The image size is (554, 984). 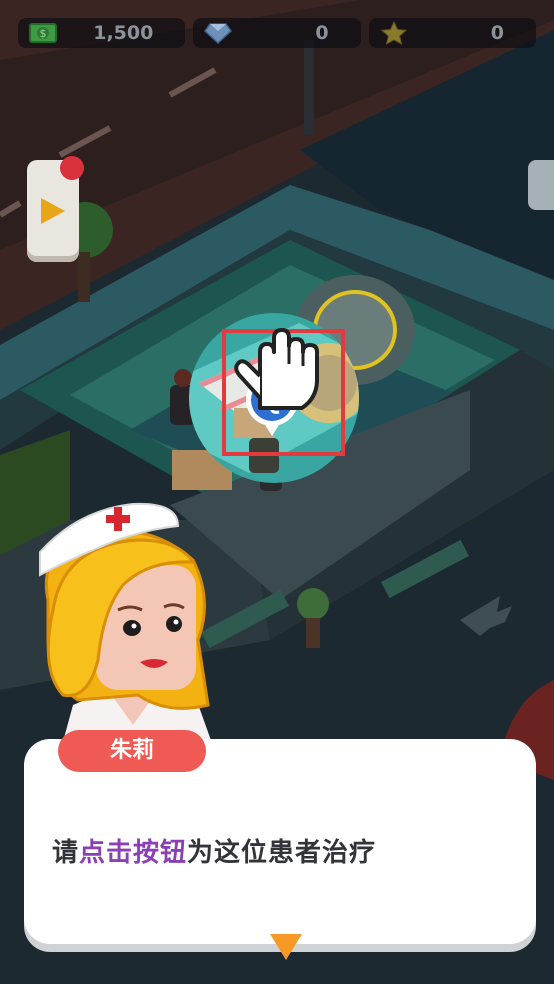 What do you see at coordinates (133, 853) in the screenshot?
I see `dialog-text-highlight: 点击按钮` at bounding box center [133, 853].